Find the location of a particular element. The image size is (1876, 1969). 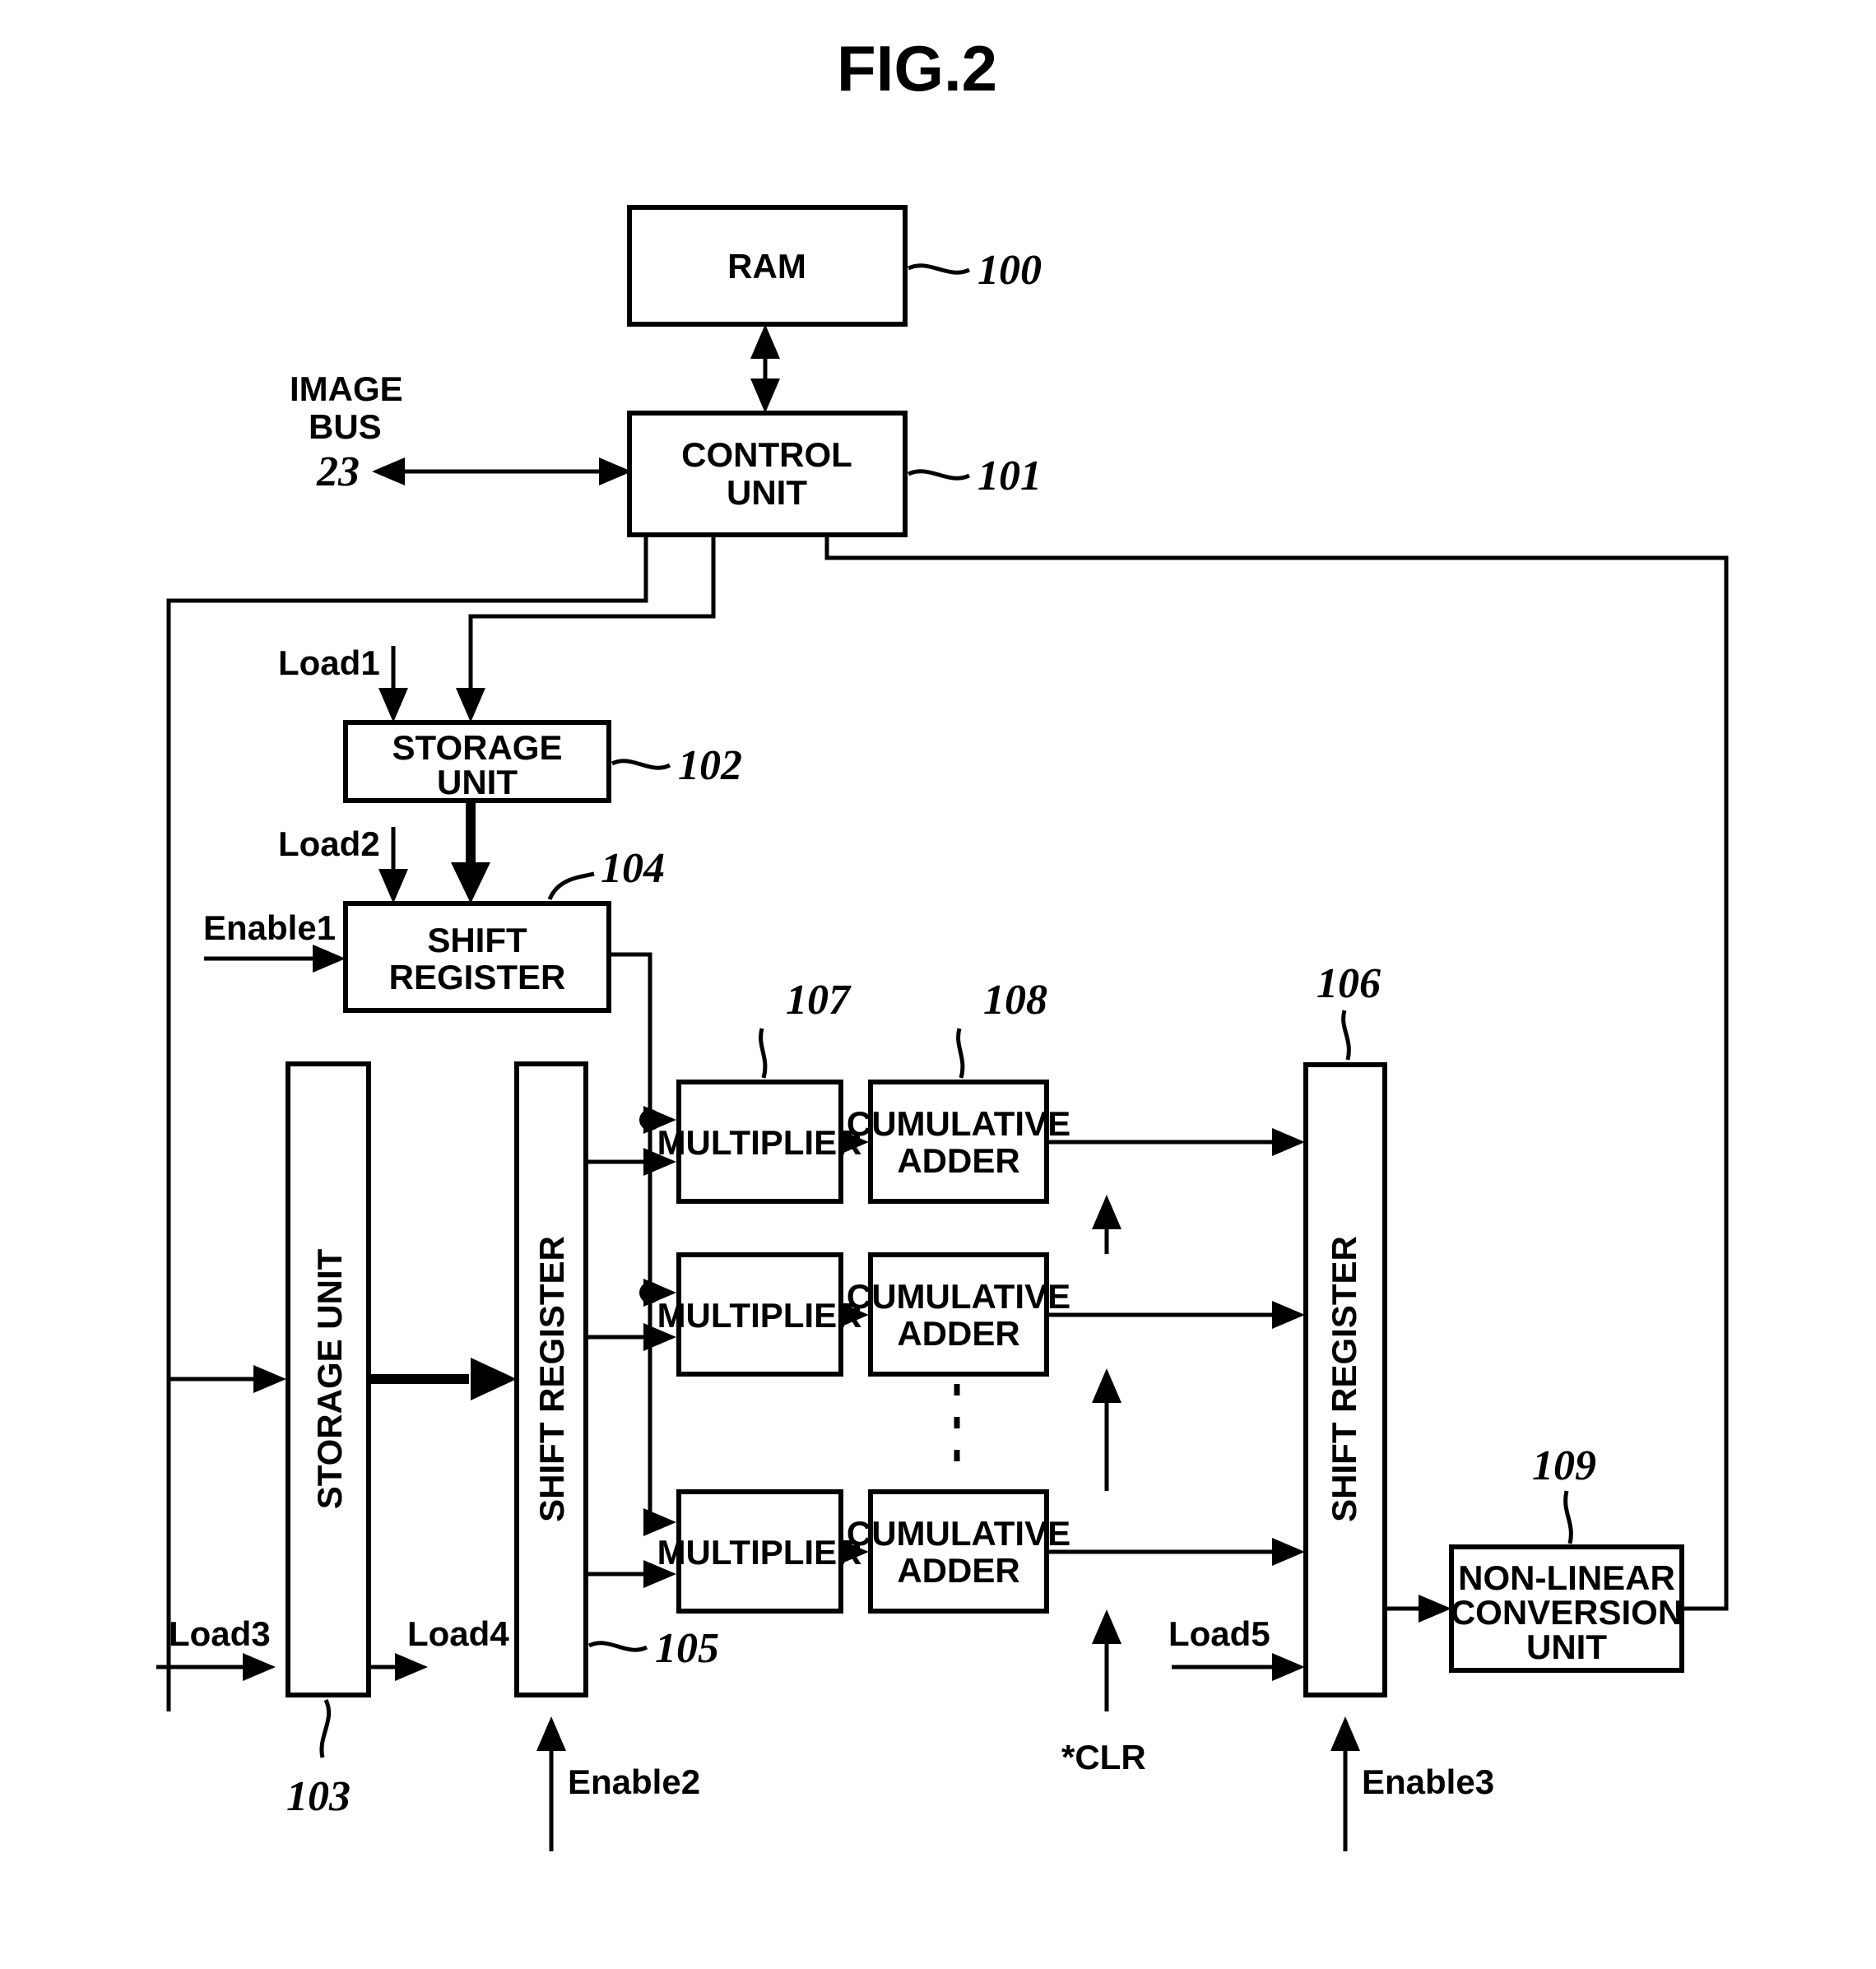

arrowhead-adder3-clr is located at coordinates (1106, 1626).